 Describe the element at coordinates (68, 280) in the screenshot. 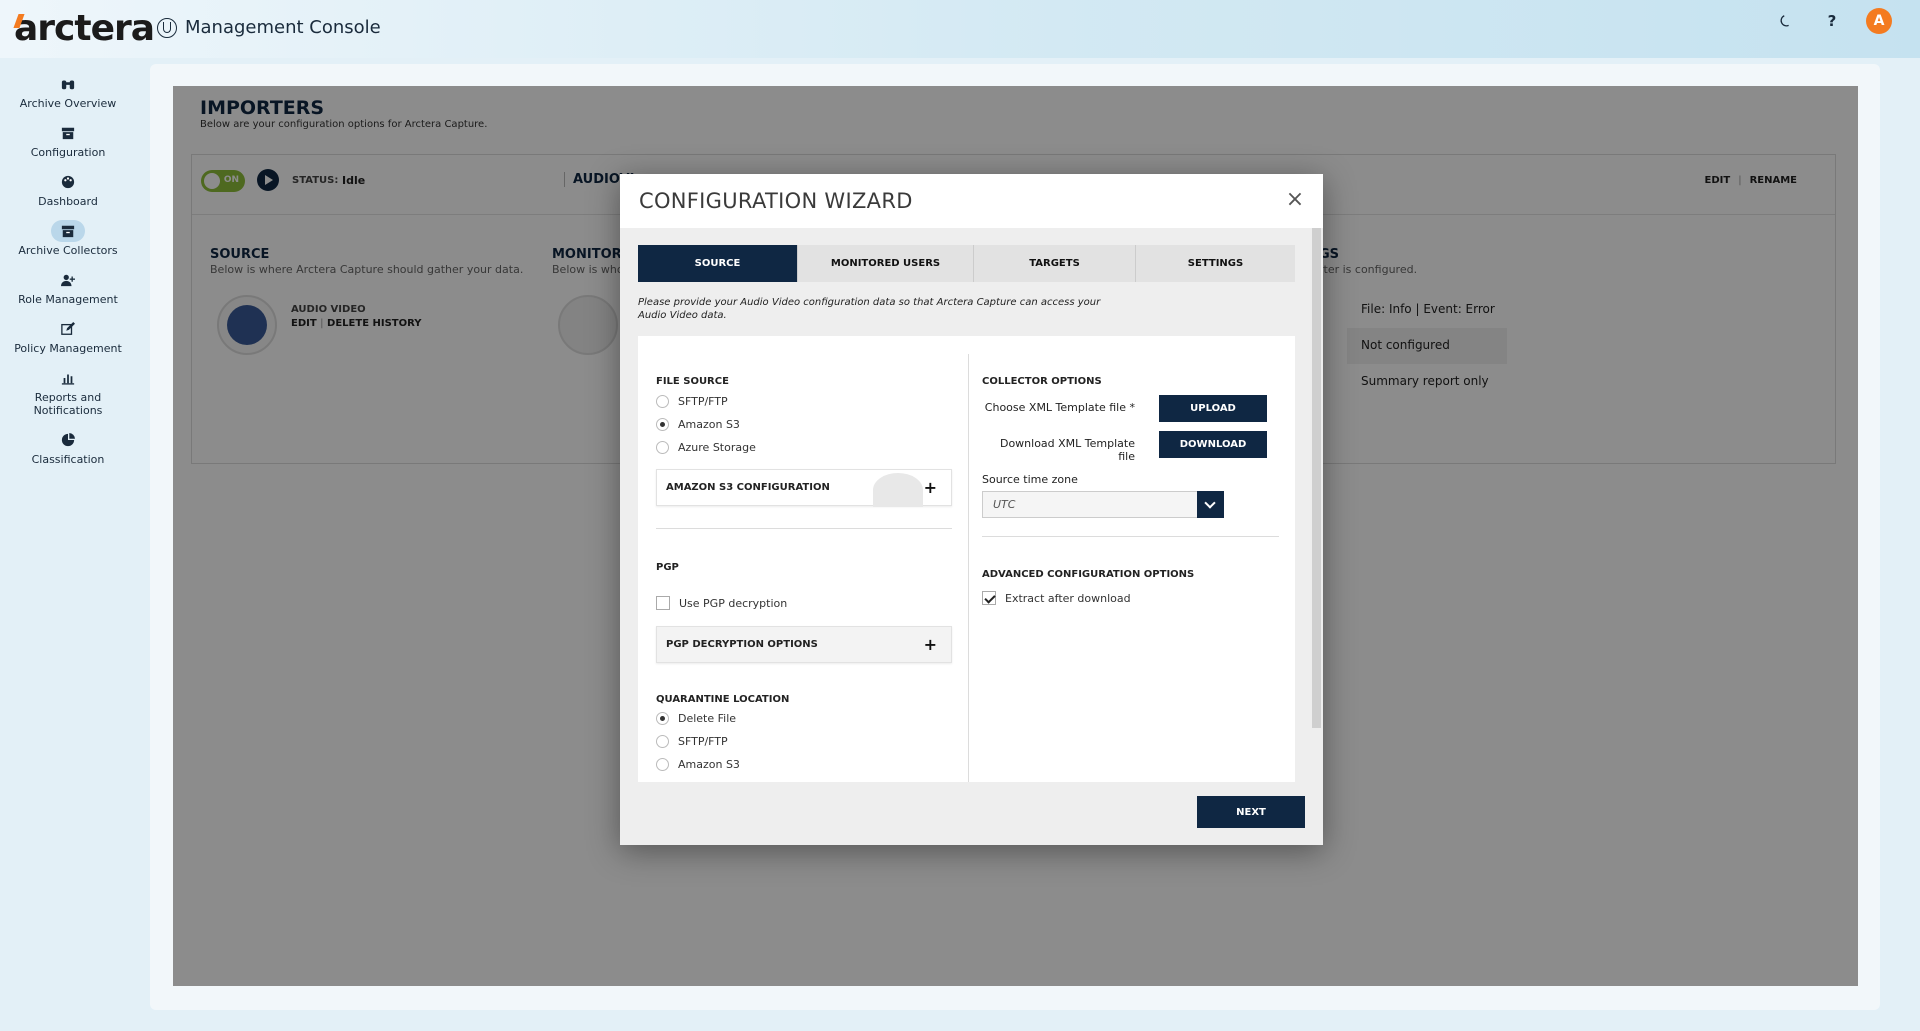

I see `user-plus-icon` at that location.